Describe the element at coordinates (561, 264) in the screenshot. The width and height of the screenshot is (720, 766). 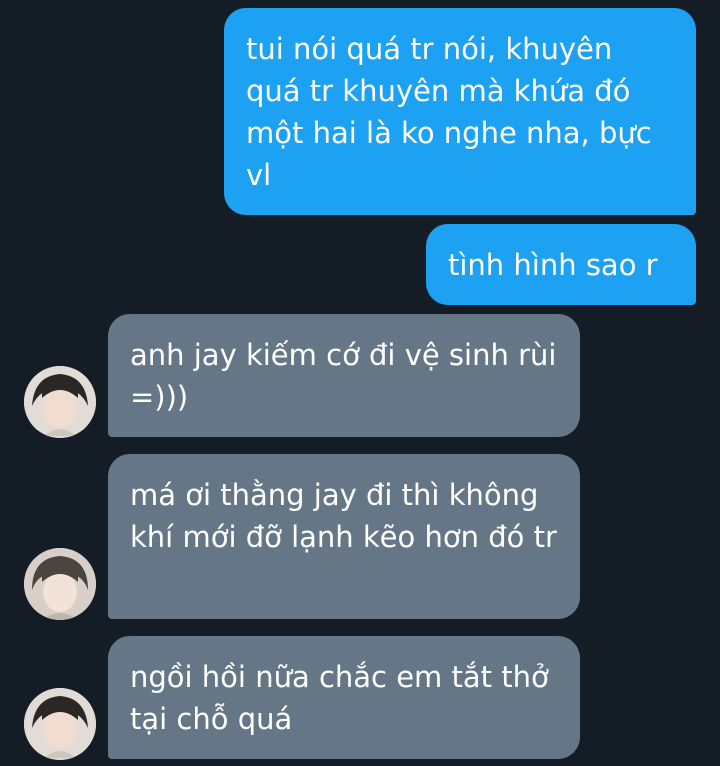
I see `outgoing-message: tình hình sao r` at that location.